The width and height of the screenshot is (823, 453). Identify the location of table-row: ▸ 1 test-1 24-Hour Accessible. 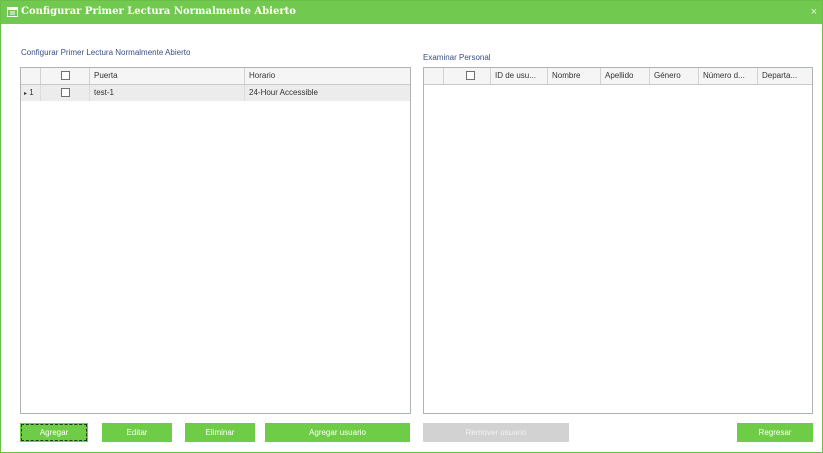
(215, 93).